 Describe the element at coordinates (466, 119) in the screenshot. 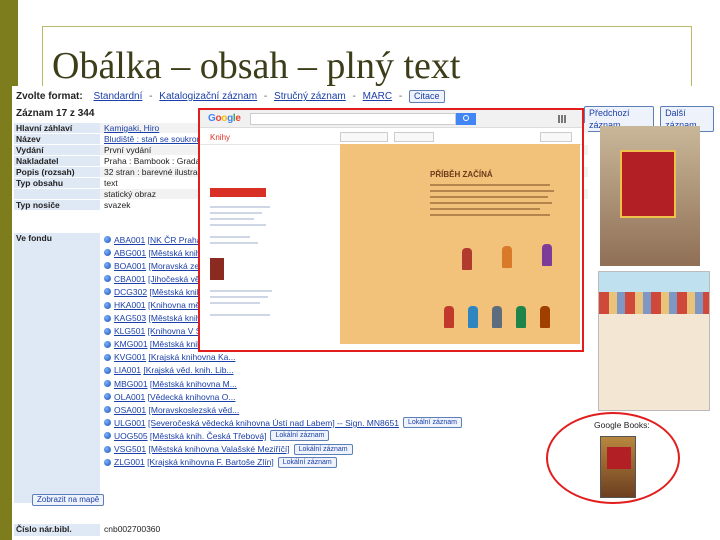

I see `search-icon` at that location.